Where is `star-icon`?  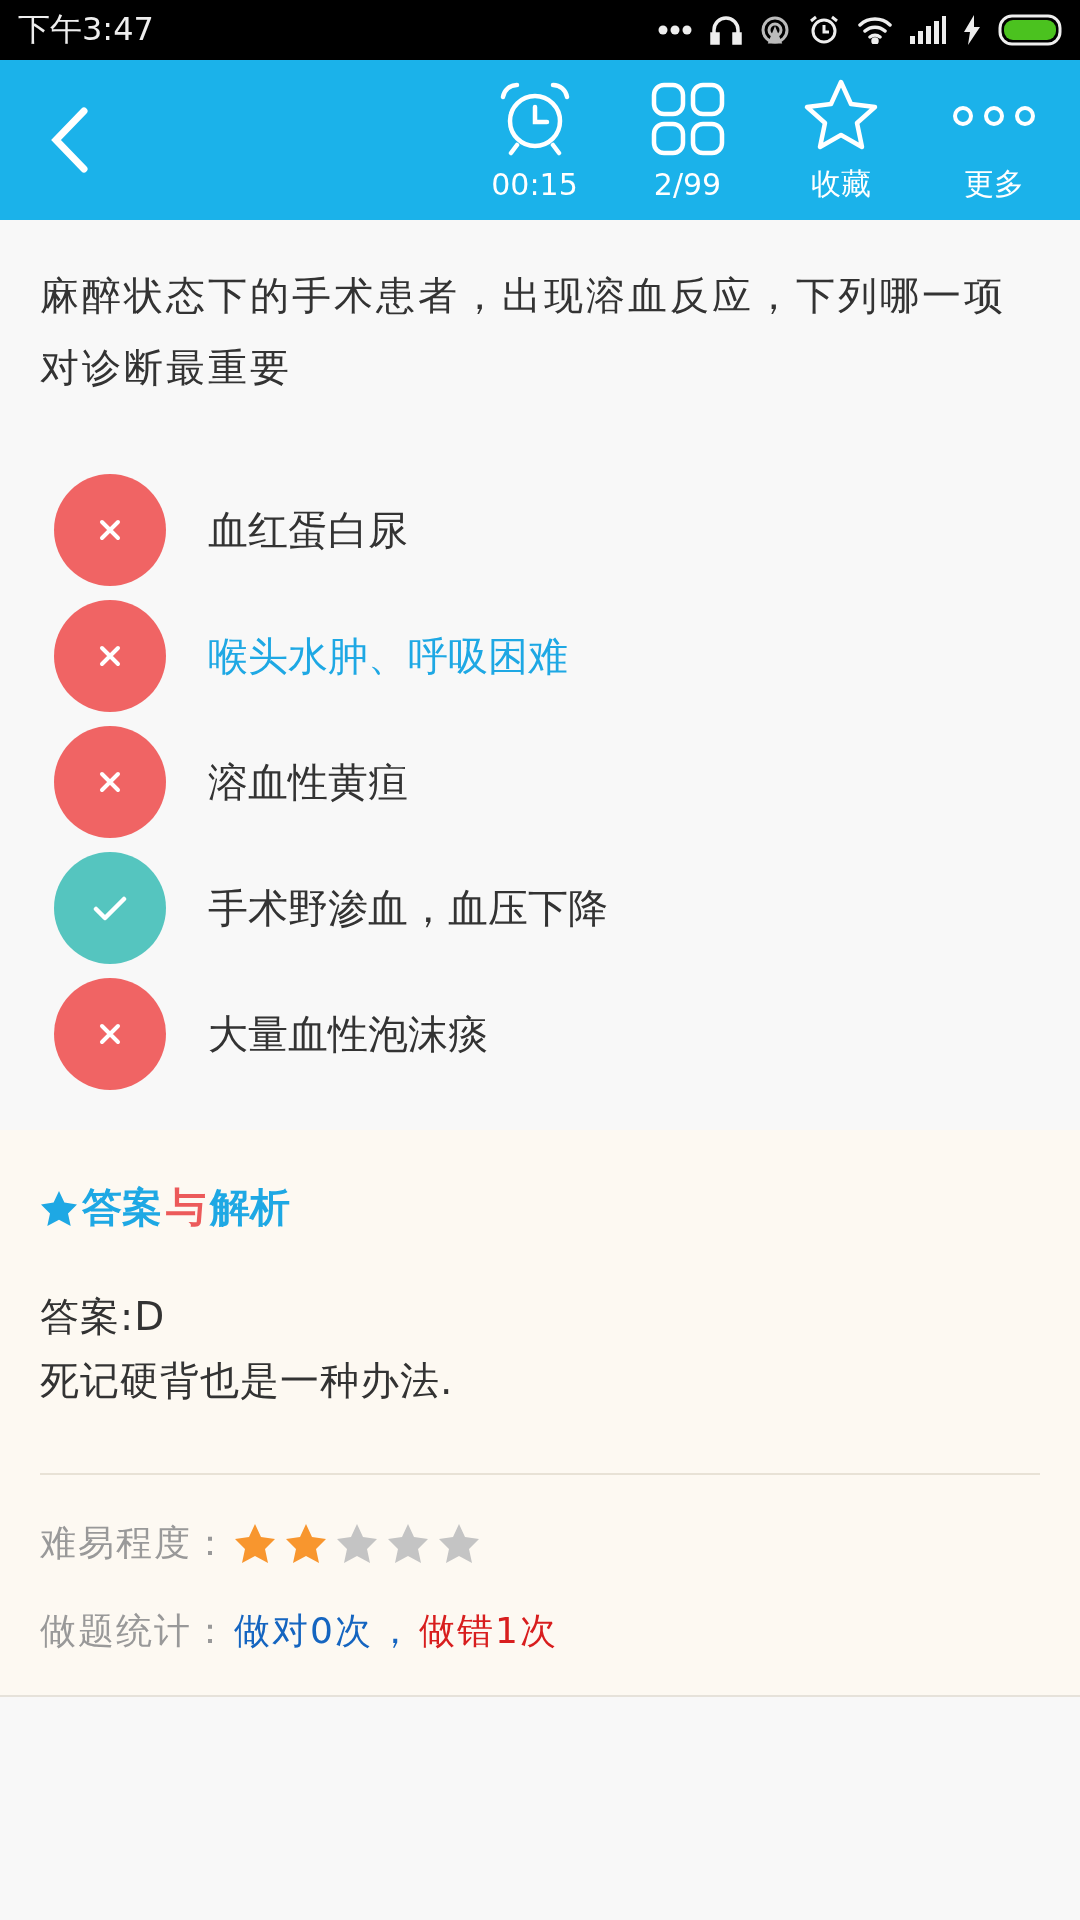
star-icon is located at coordinates (59, 1207).